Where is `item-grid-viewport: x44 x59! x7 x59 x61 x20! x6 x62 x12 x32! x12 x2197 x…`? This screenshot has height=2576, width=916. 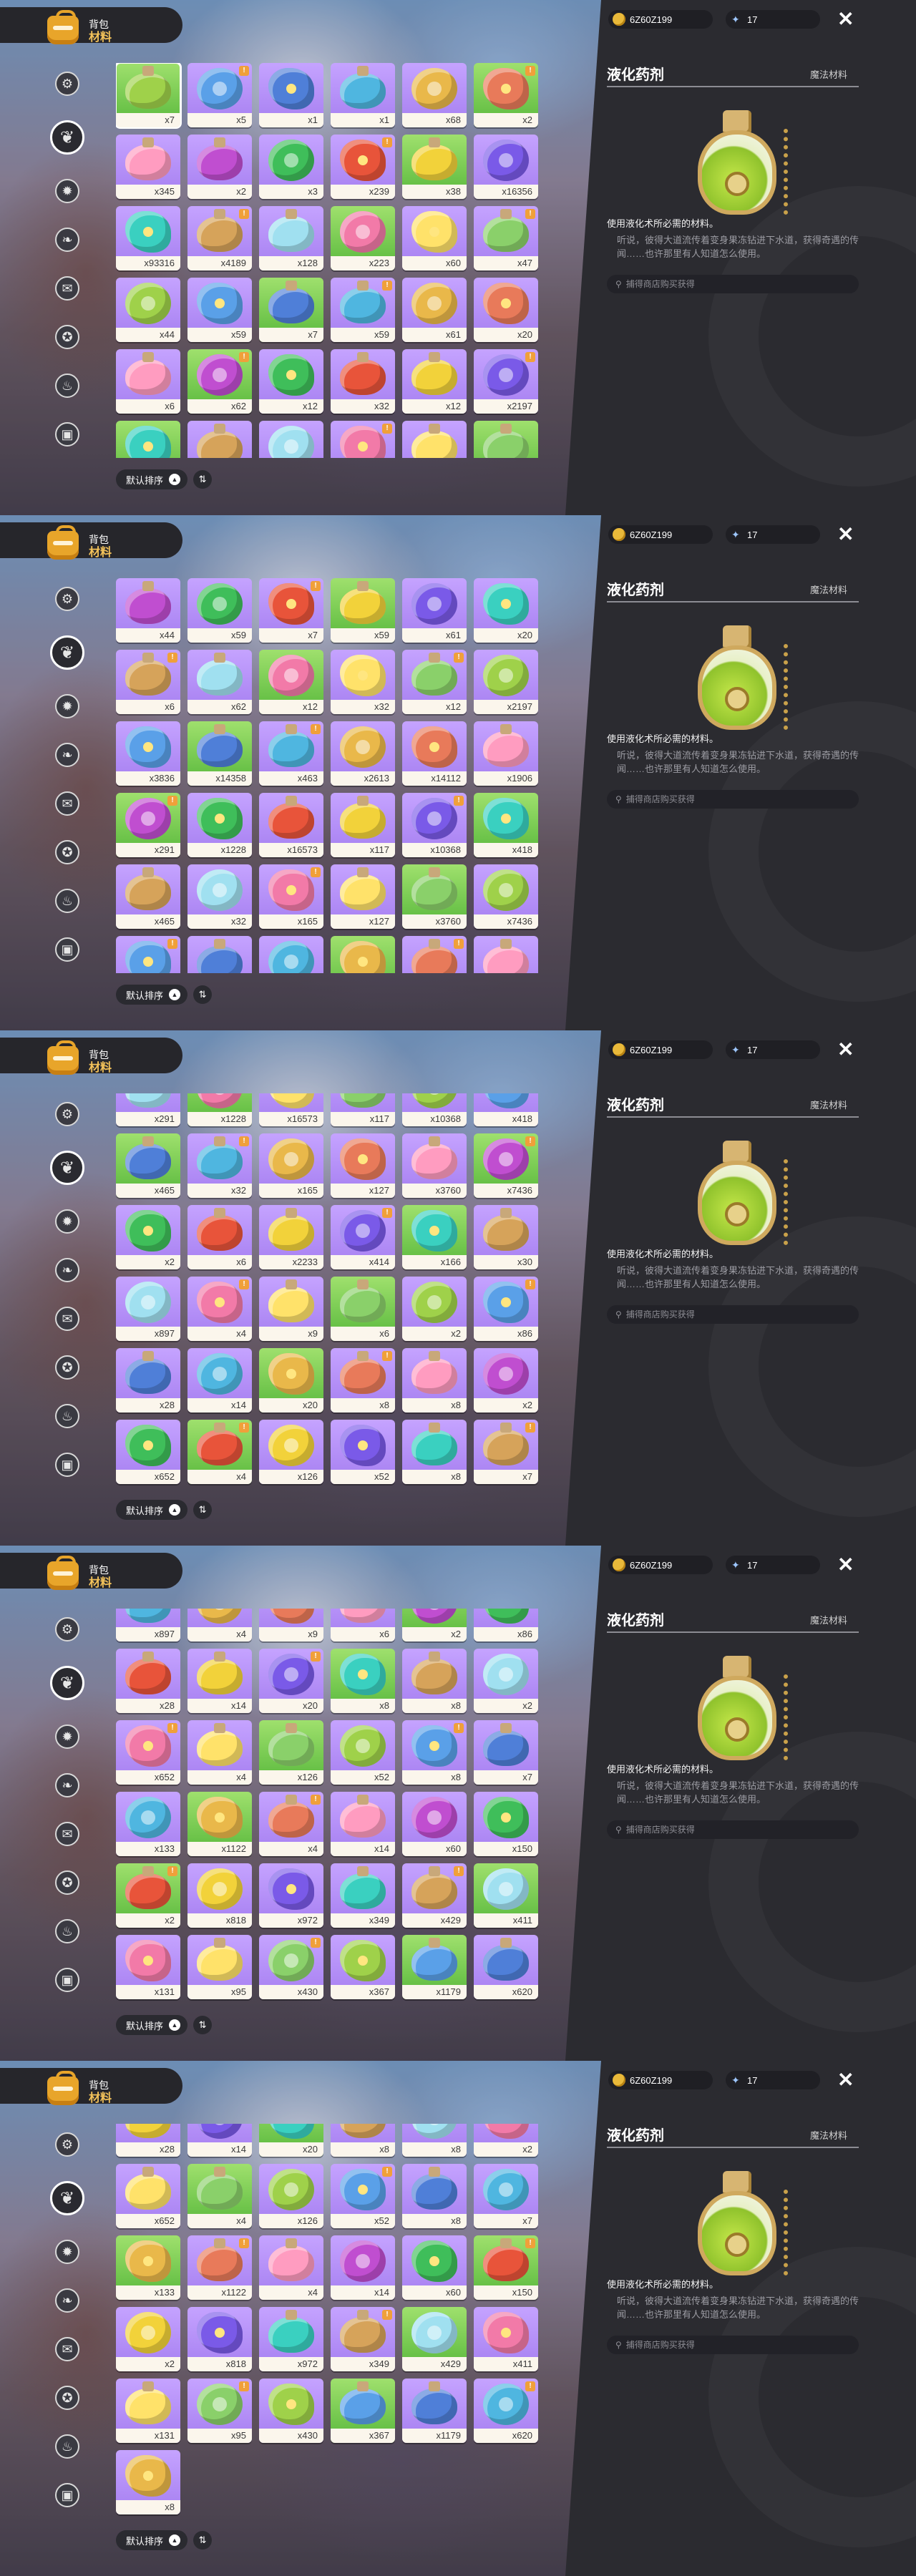
item-grid-viewport: x44 x59! x7 x59 x61 x20! x6 x62 x12 x32! x12 x2197 x… is located at coordinates (330, 775).